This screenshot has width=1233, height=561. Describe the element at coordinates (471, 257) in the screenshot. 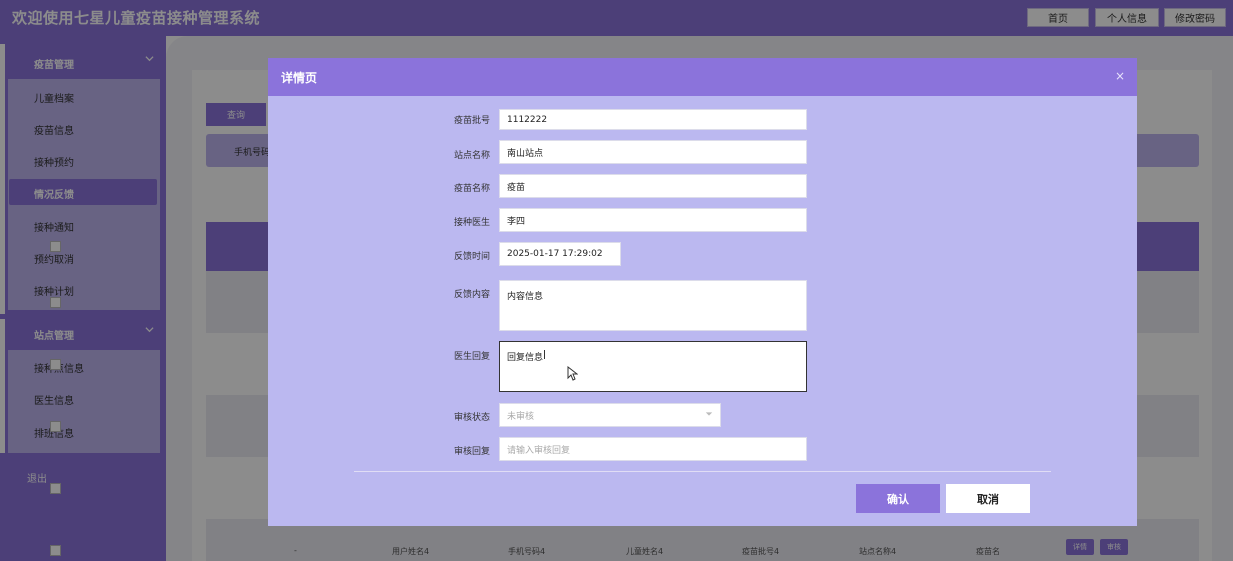

I see `time-label: 反馈时间` at that location.